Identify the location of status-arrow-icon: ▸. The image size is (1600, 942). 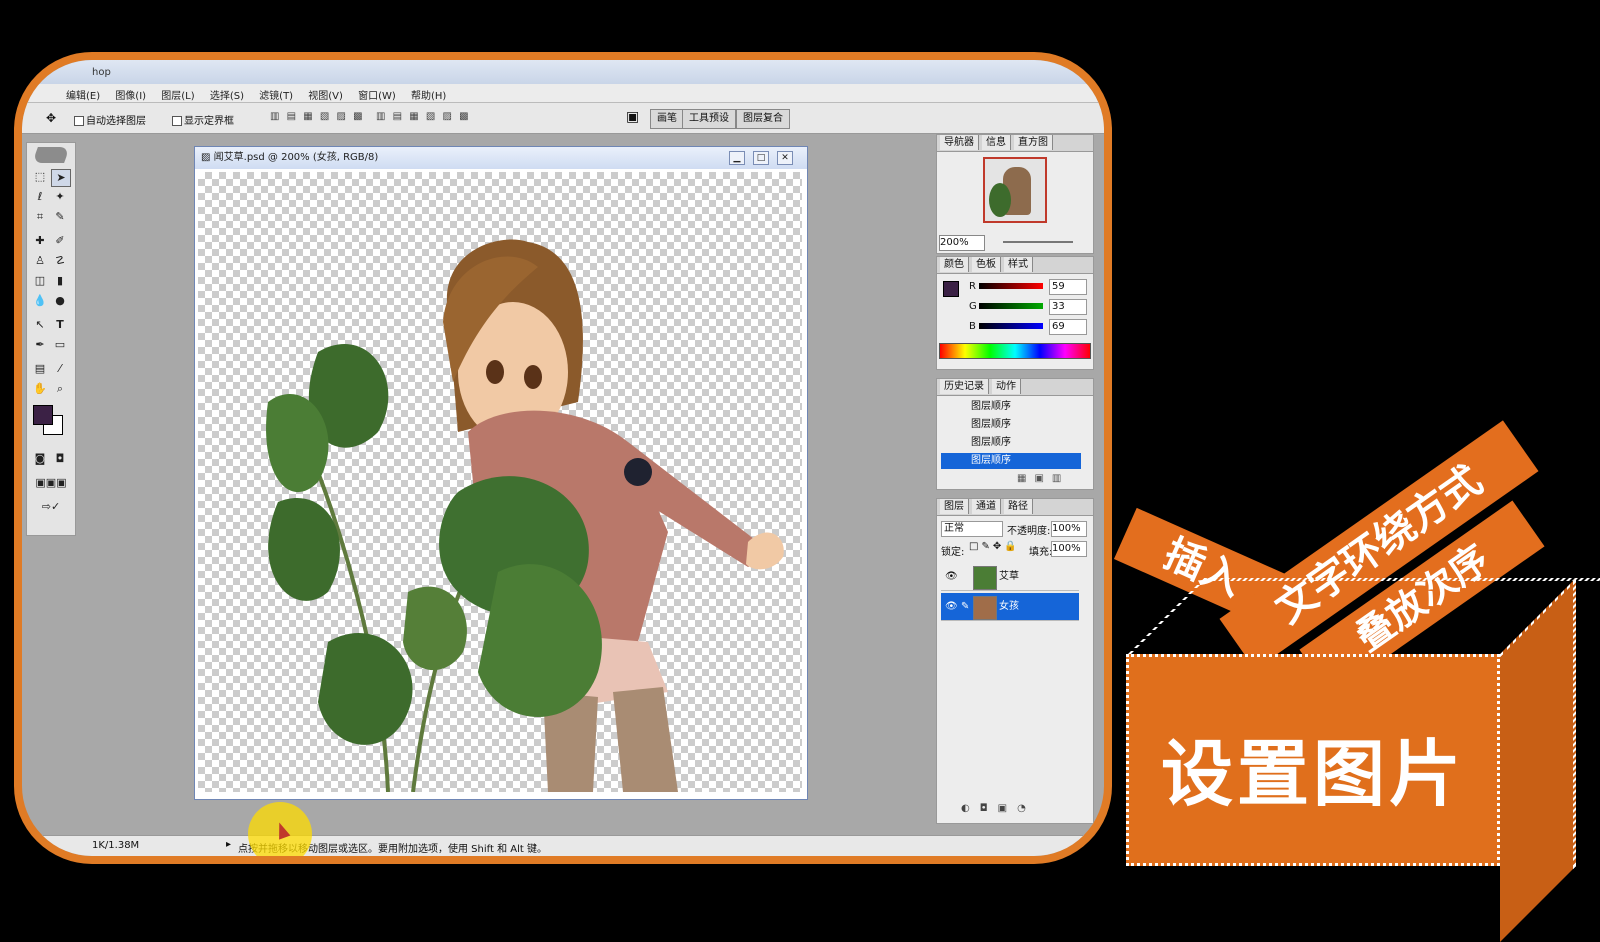
(228, 844).